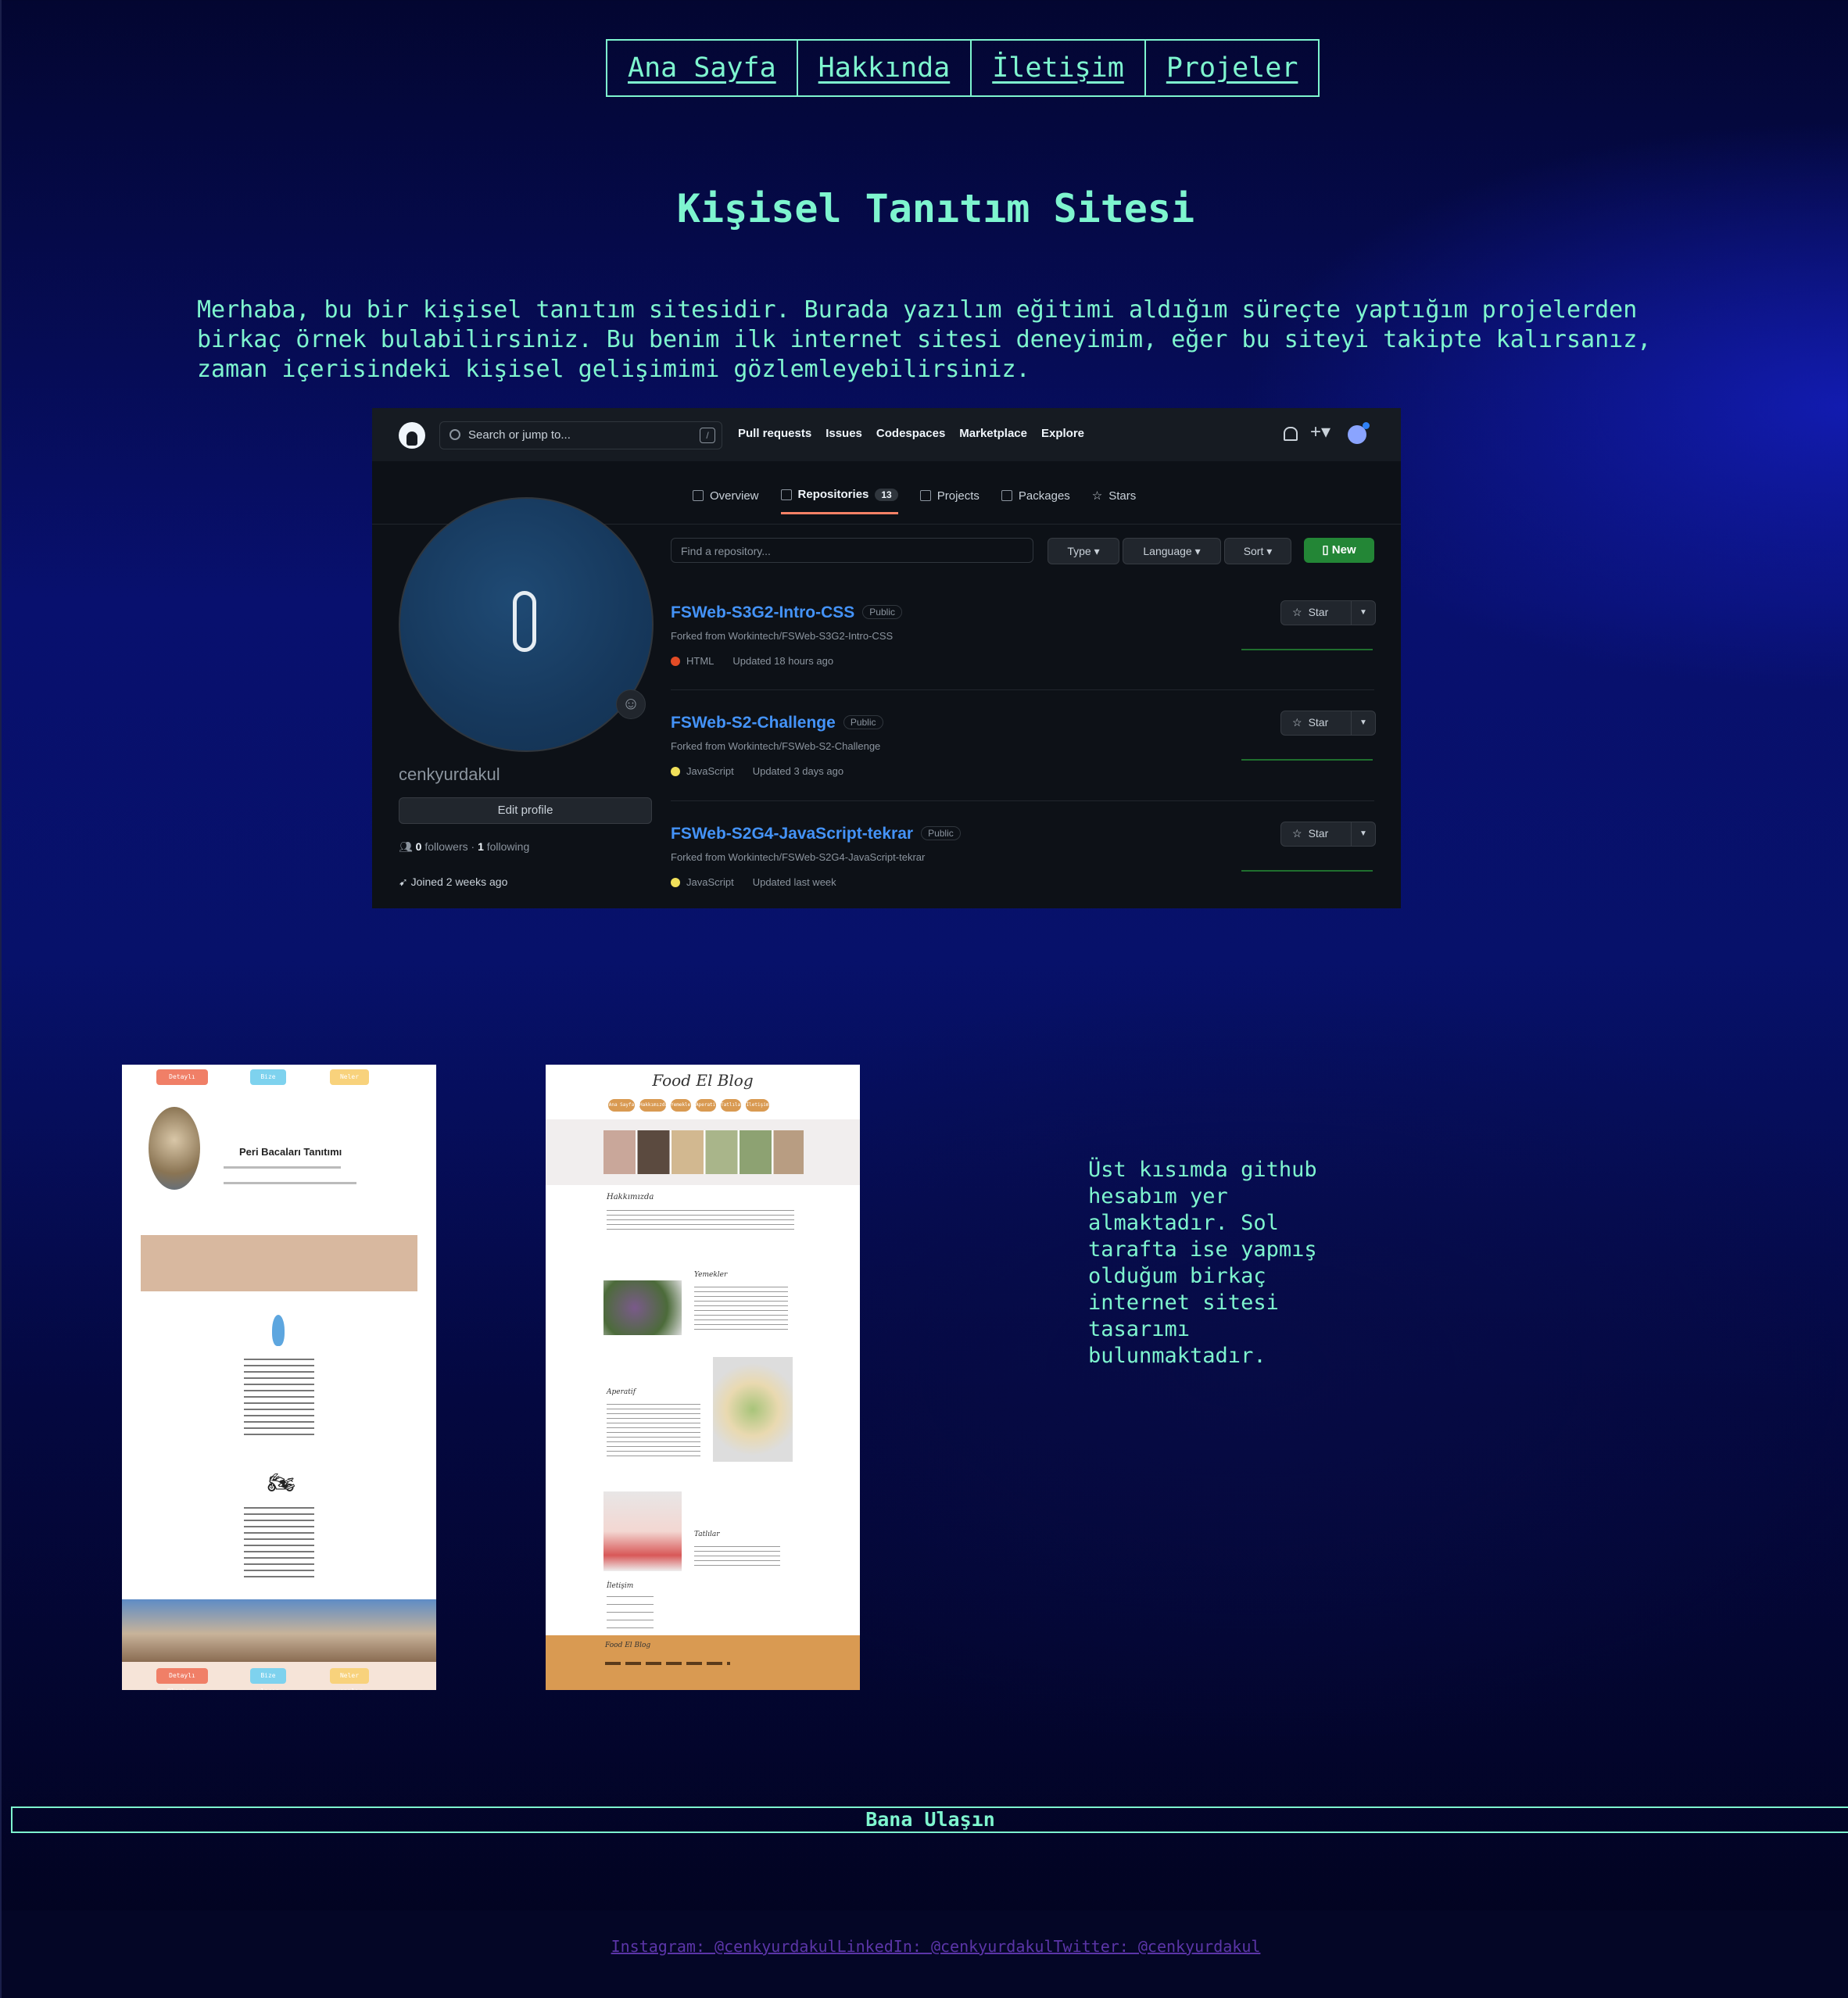 The image size is (1848, 1998). Describe the element at coordinates (653, 1105) in the screenshot. I see `project2-pill: Hakkımızda` at that location.